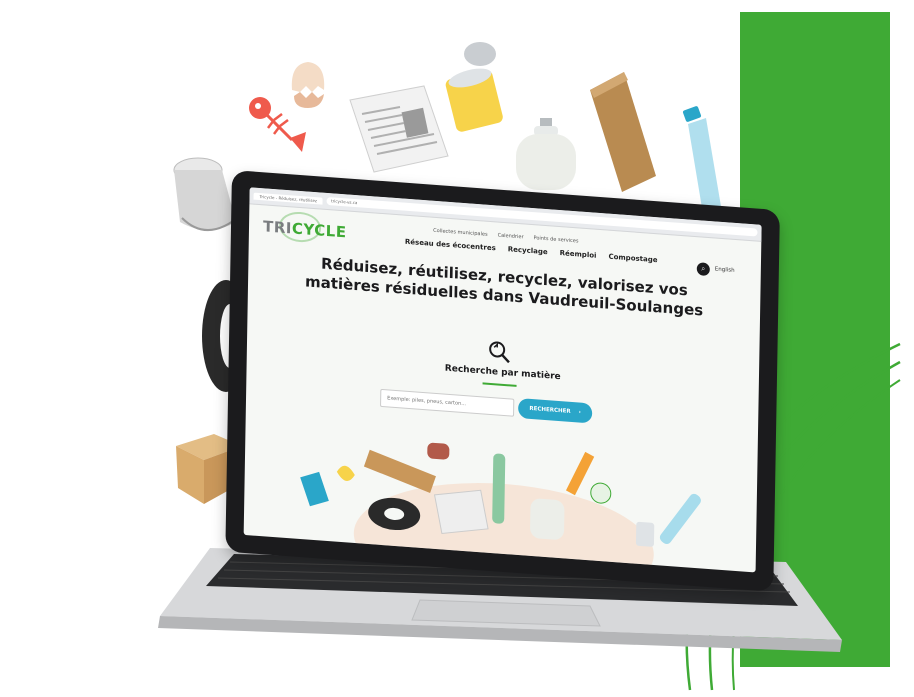  Describe the element at coordinates (305, 229) in the screenshot. I see `tricycle-logo: TRICYCLE` at that location.